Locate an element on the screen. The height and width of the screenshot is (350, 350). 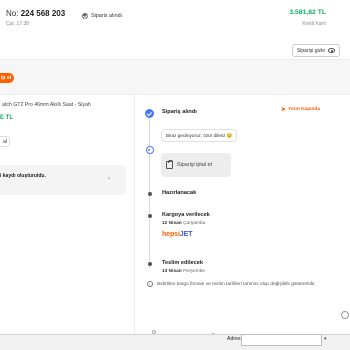
hide-order-button: Siparişi gizle is located at coordinates (315, 50).